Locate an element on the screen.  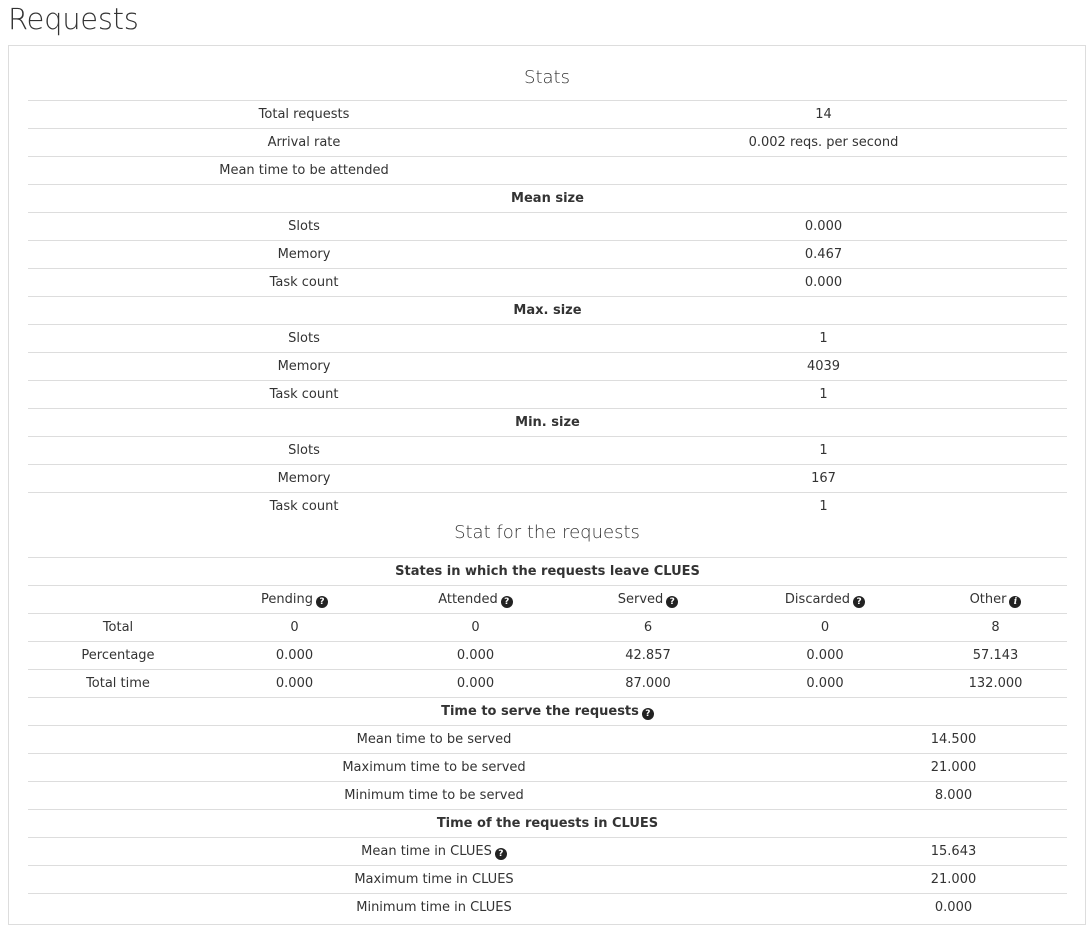
group-header-row: Max. size is located at coordinates (547, 310).